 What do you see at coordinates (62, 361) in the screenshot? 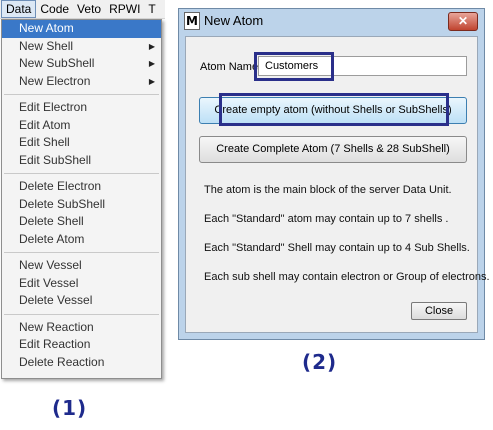
I see `menu-item-label: Delete Reaction` at bounding box center [62, 361].